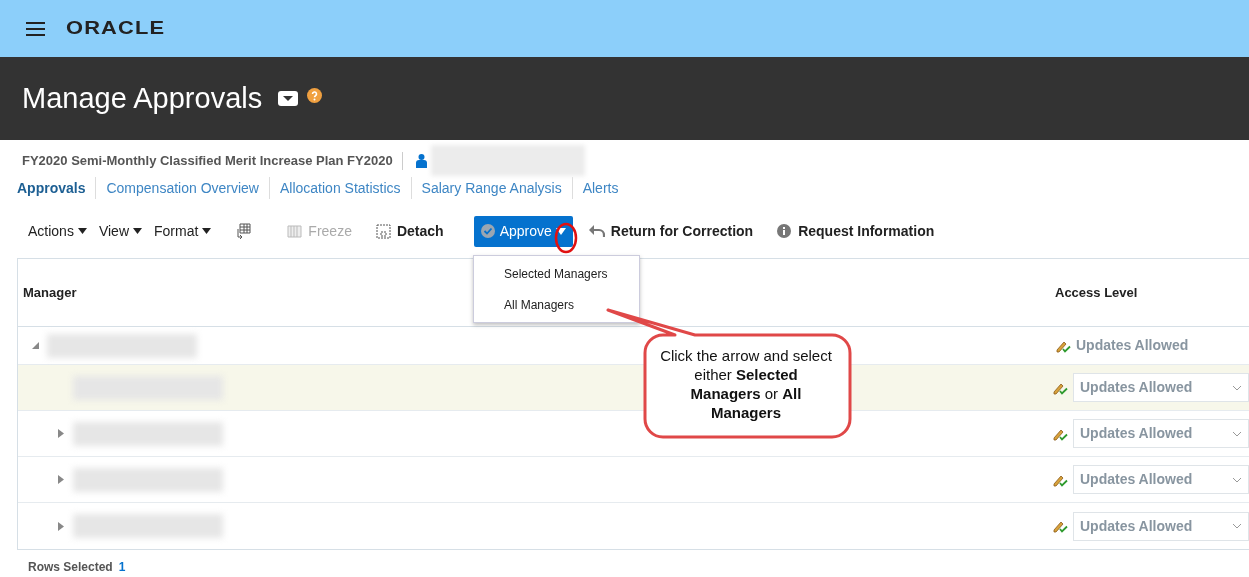  I want to click on menu-item: All Managers, so click(556, 304).